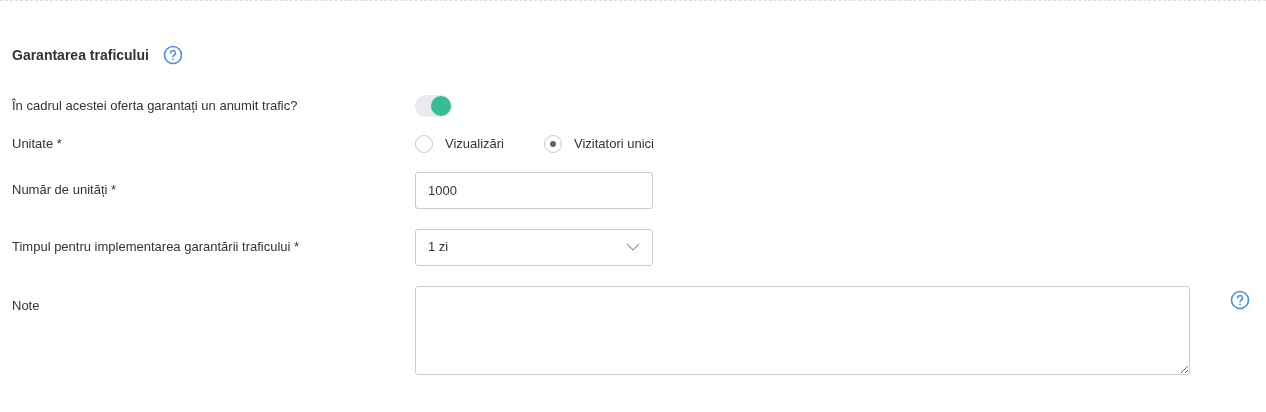 The image size is (1266, 412). What do you see at coordinates (599, 144) in the screenshot?
I see `radio-option: Vizitatori unici` at bounding box center [599, 144].